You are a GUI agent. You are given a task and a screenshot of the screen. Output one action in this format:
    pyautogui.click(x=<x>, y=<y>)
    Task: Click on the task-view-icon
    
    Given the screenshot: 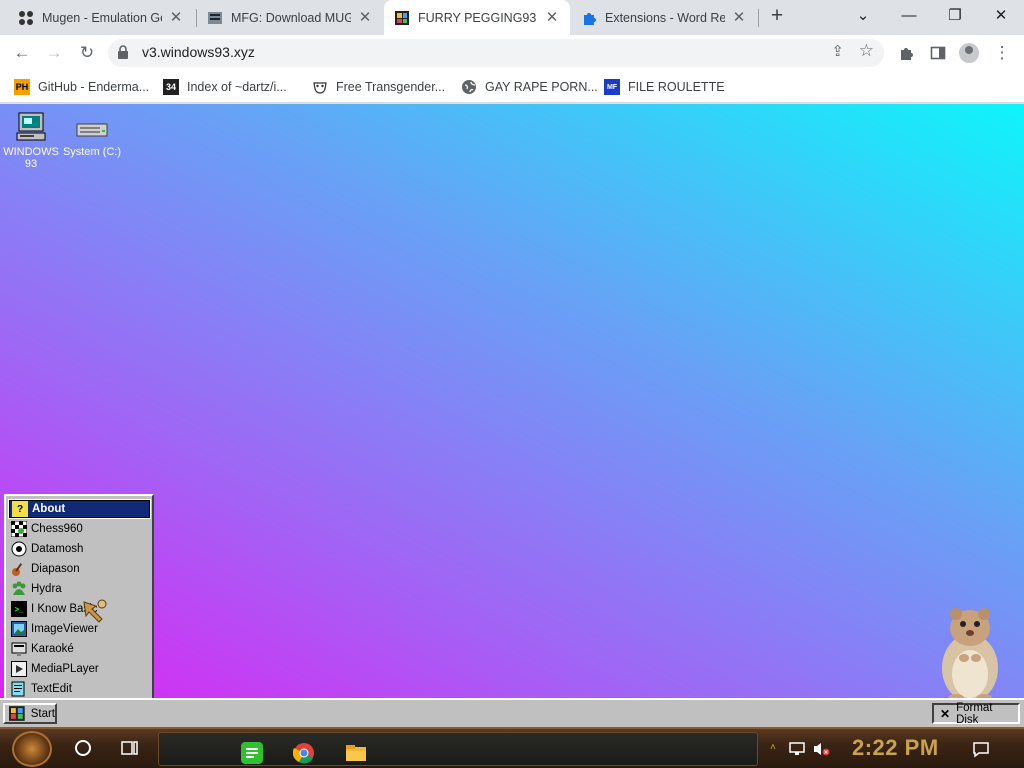 What is the action you would take?
    pyautogui.click(x=130, y=748)
    